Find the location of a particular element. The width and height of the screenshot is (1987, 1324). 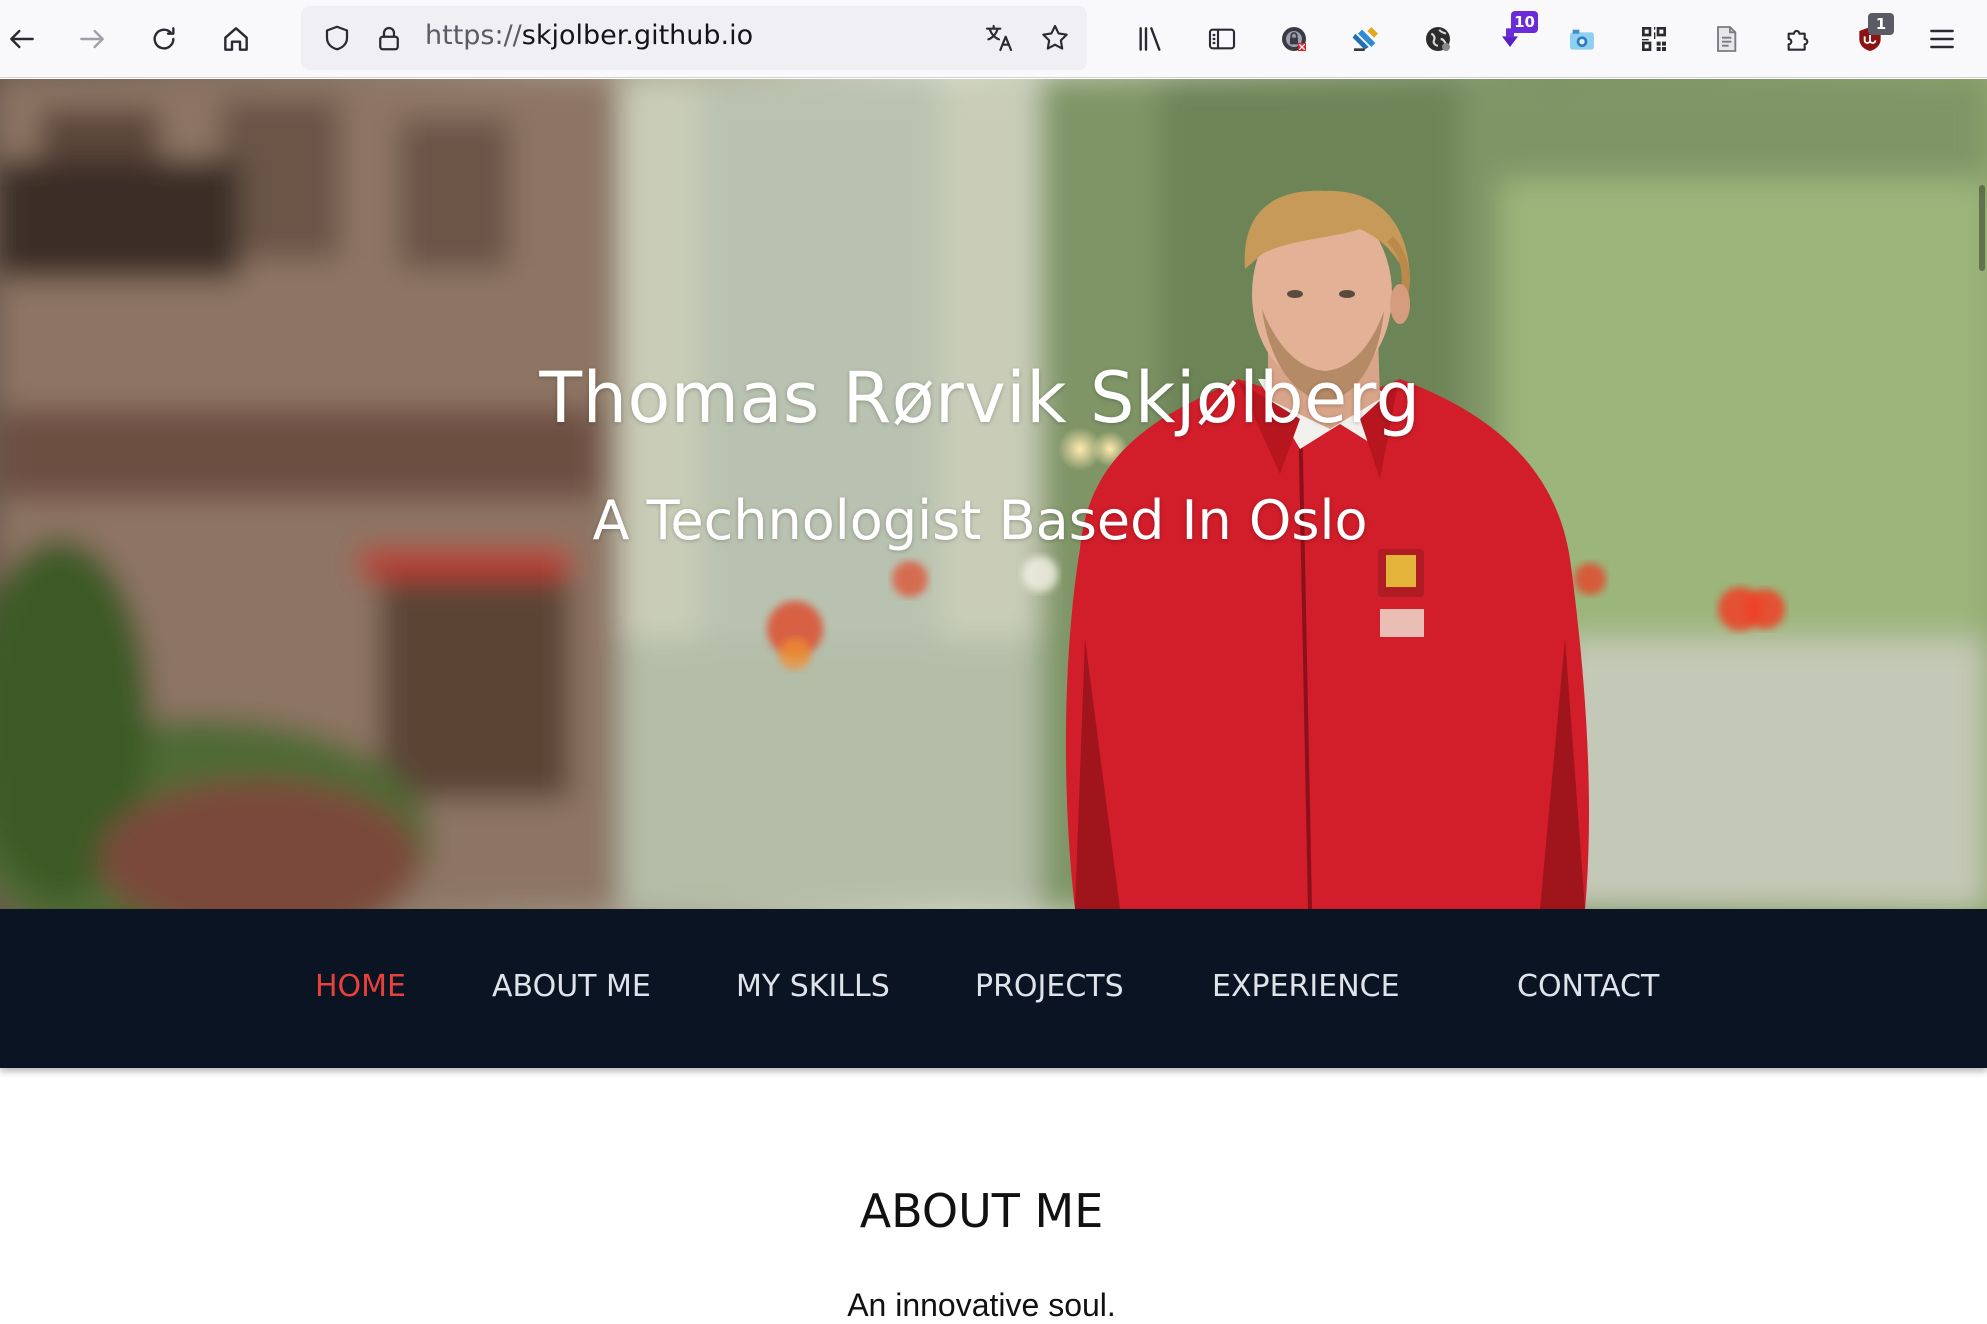

reload-button is located at coordinates (164, 39).